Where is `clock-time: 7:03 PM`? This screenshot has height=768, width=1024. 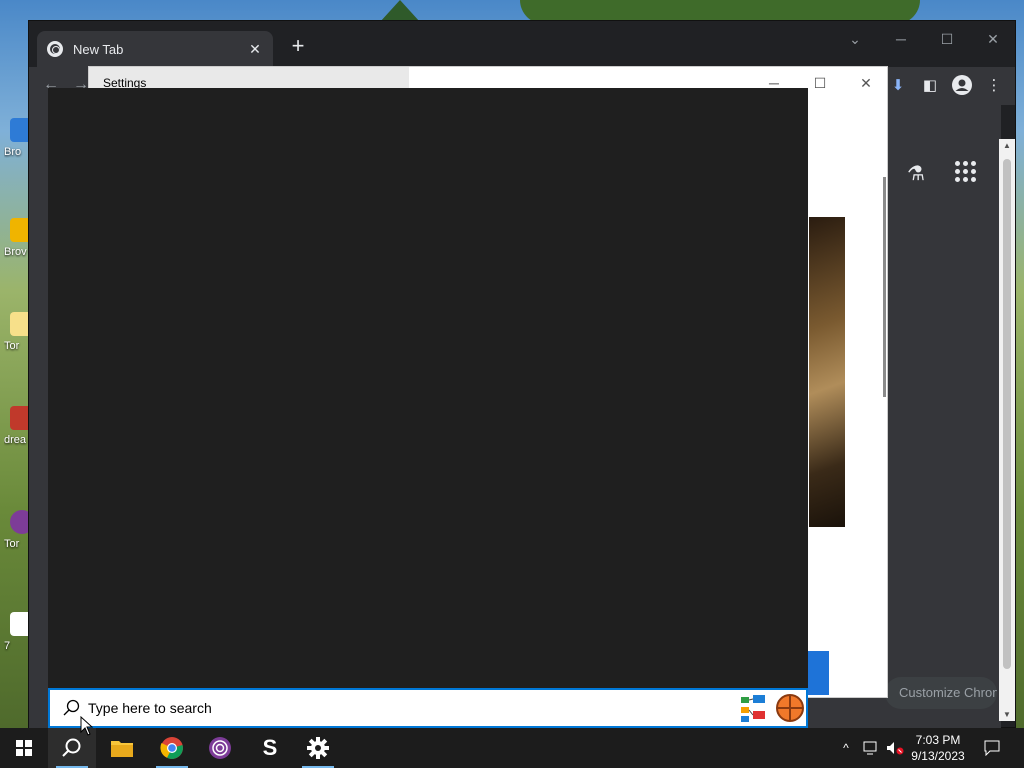
clock-time: 7:03 PM is located at coordinates (938, 740).